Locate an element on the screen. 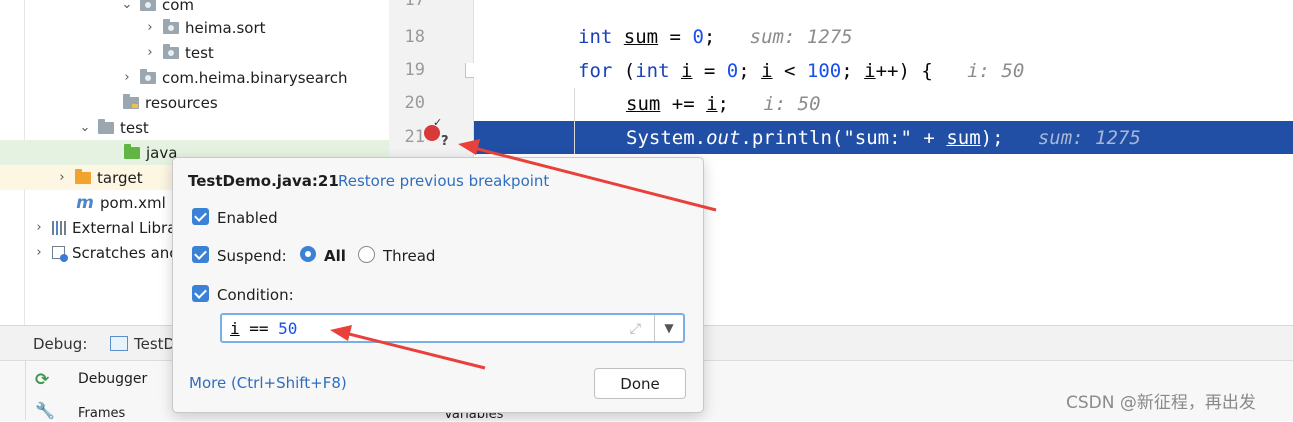 The width and height of the screenshot is (1293, 422). arrow-head-condition is located at coordinates (341, 333).